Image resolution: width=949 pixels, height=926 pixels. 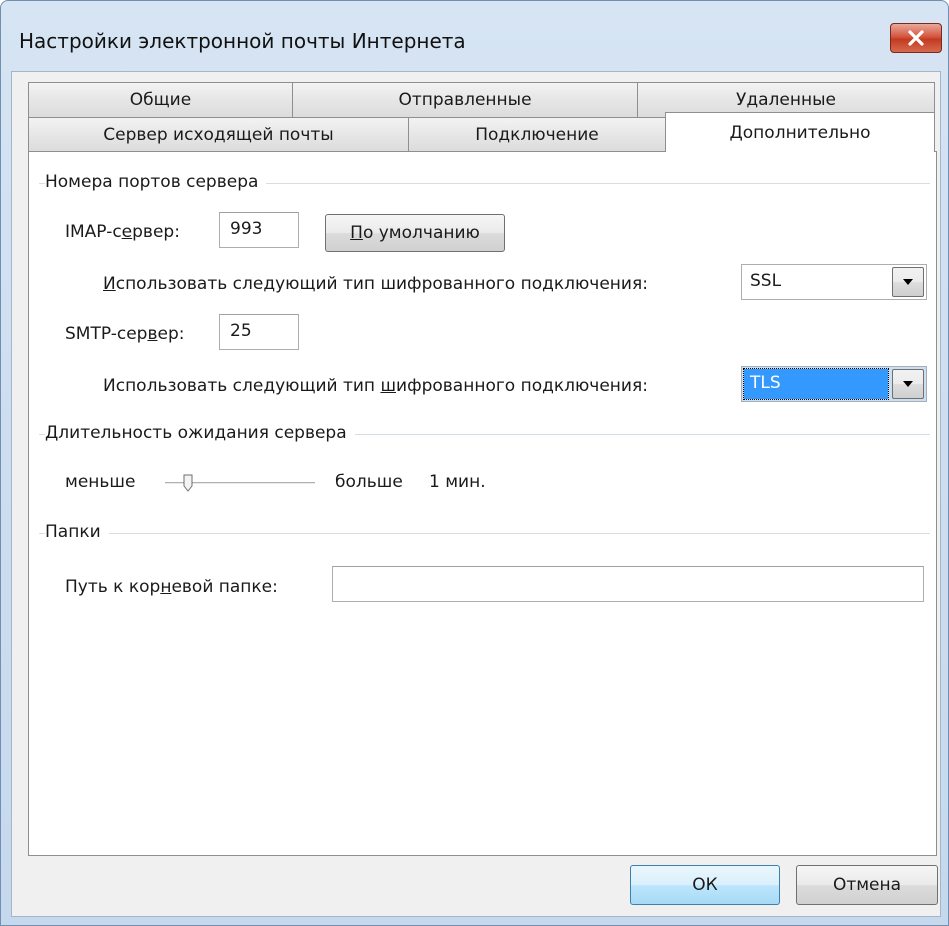 I want to click on smtp-encryption-select: TLS, so click(x=834, y=384).